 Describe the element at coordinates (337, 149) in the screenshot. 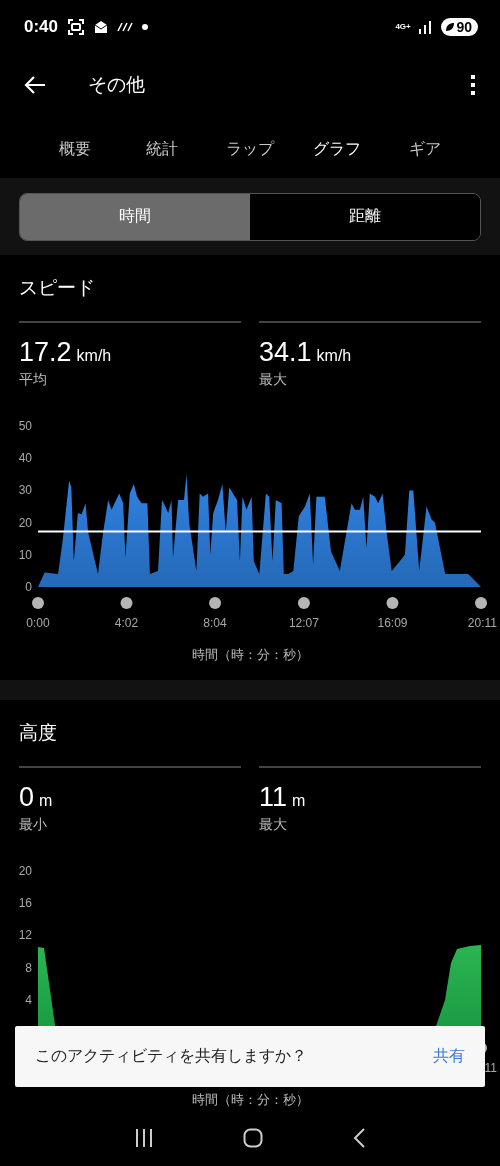

I see `tab: グラフ` at that location.